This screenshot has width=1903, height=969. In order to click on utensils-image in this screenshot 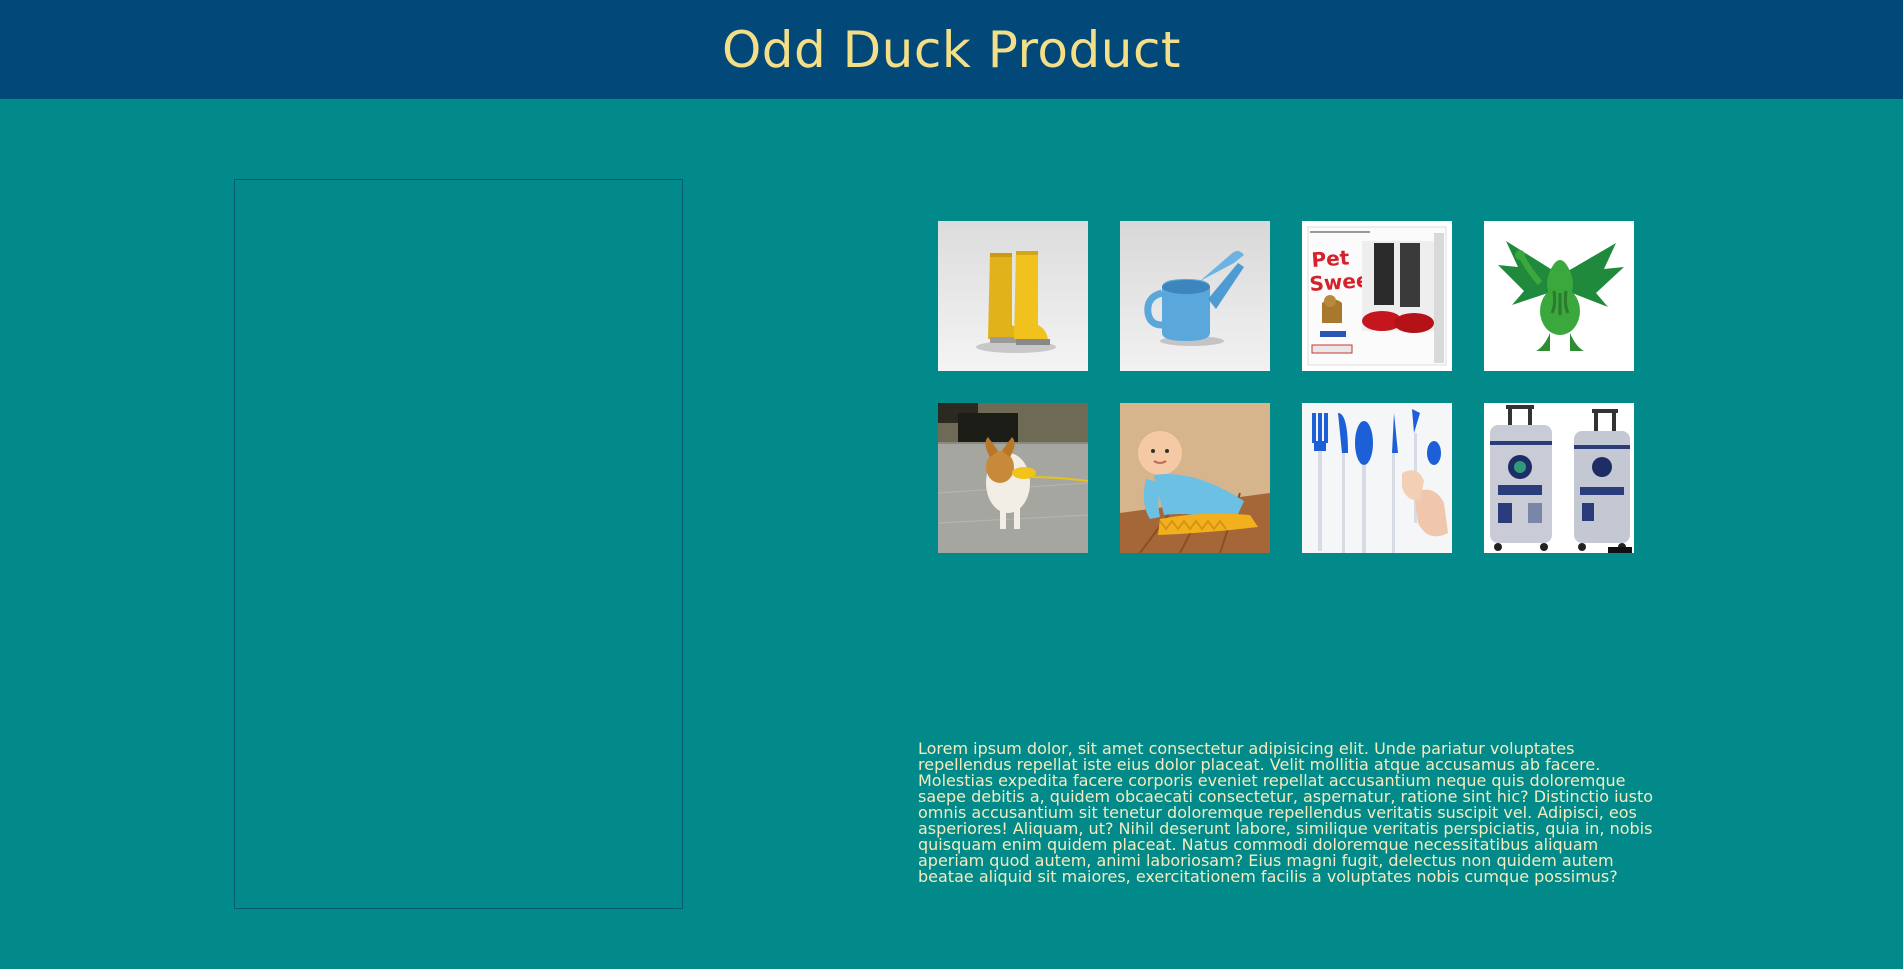, I will do `click(1377, 478)`.